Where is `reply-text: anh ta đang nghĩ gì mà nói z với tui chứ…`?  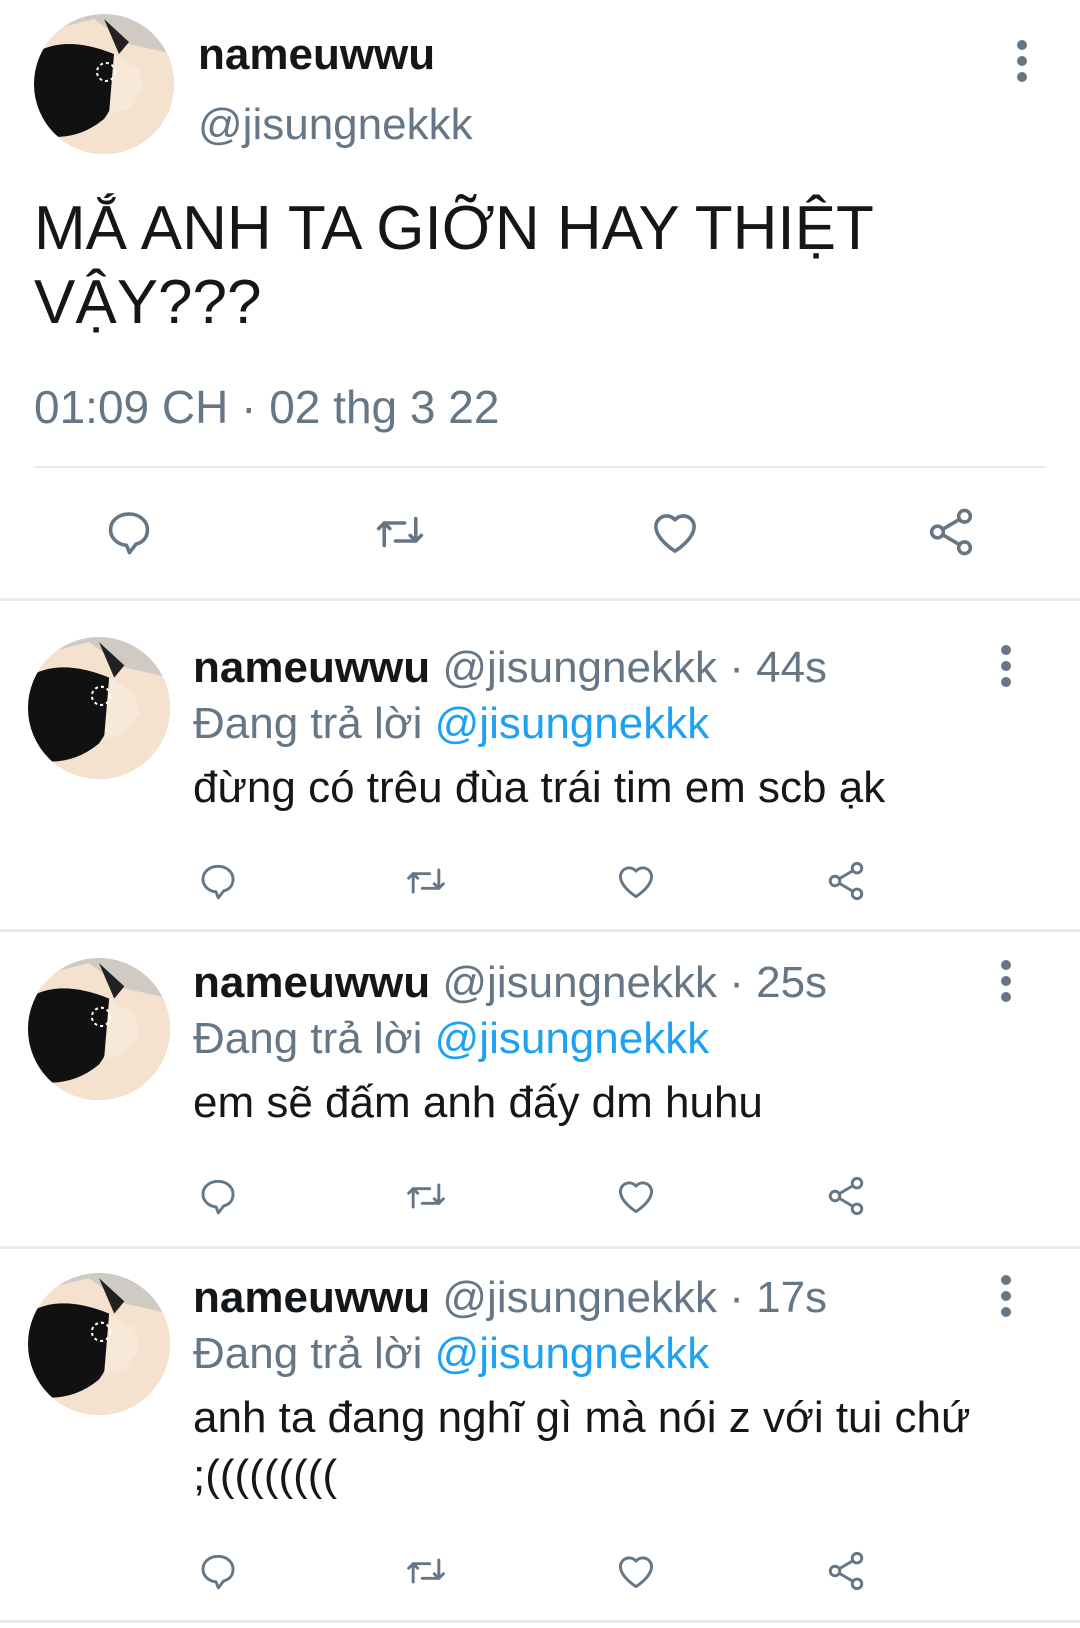 reply-text: anh ta đang nghĩ gì mà nói z với tui chứ… is located at coordinates (582, 1446).